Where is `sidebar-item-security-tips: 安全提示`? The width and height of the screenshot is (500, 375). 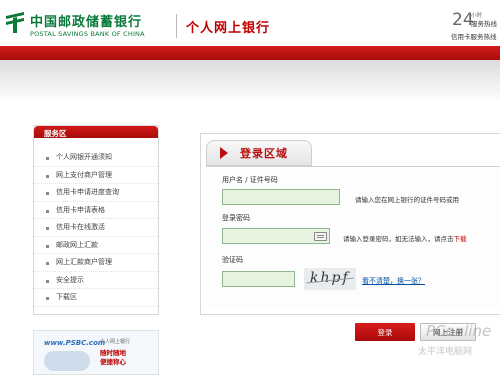 sidebar-item-security-tips: 安全提示 is located at coordinates (96, 280).